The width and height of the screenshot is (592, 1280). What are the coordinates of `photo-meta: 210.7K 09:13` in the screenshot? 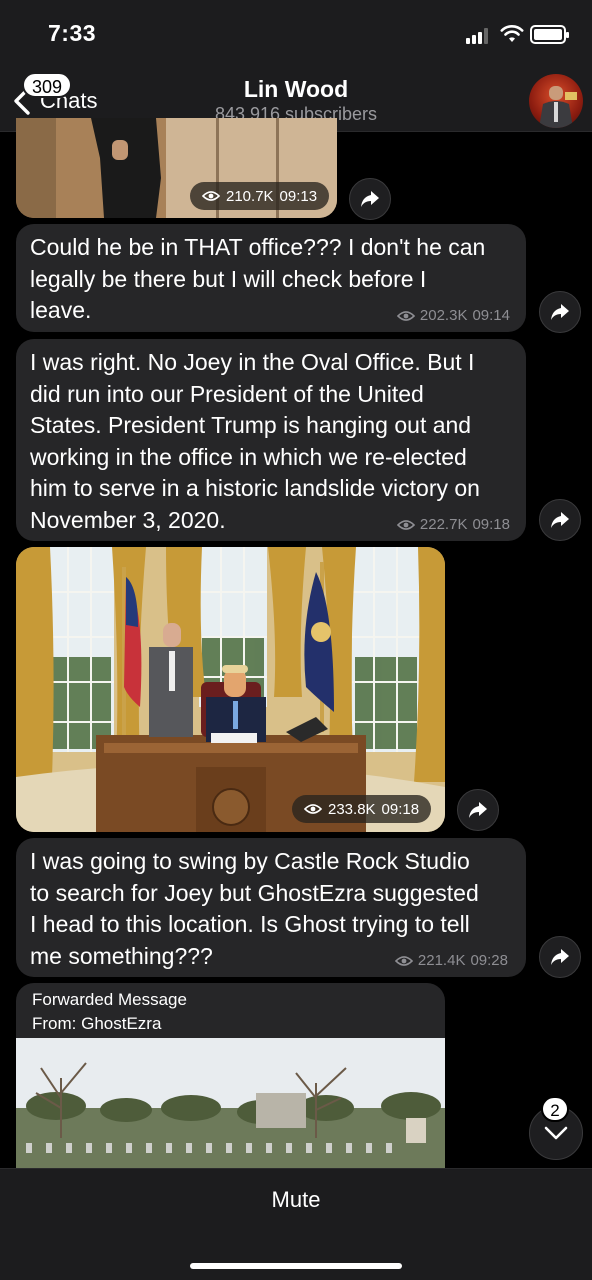 It's located at (260, 196).